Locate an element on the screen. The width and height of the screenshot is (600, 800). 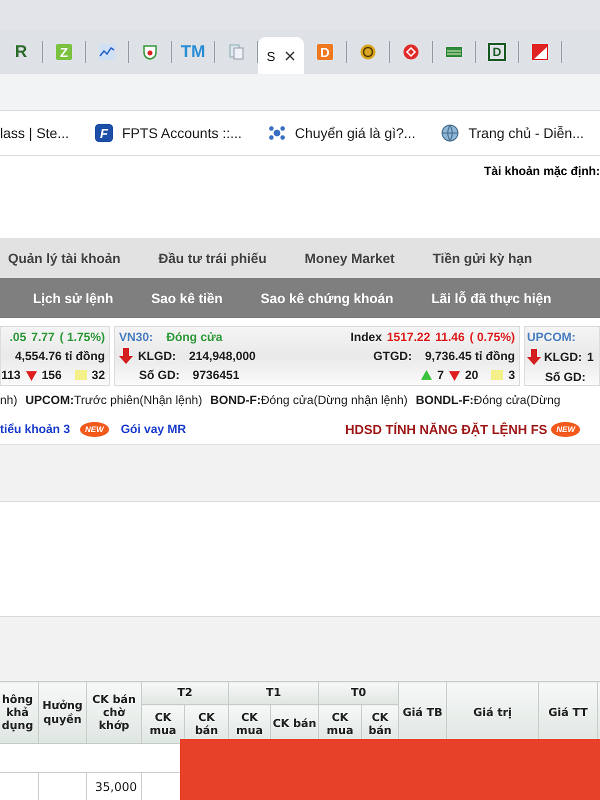
network-icon is located at coordinates (277, 133).